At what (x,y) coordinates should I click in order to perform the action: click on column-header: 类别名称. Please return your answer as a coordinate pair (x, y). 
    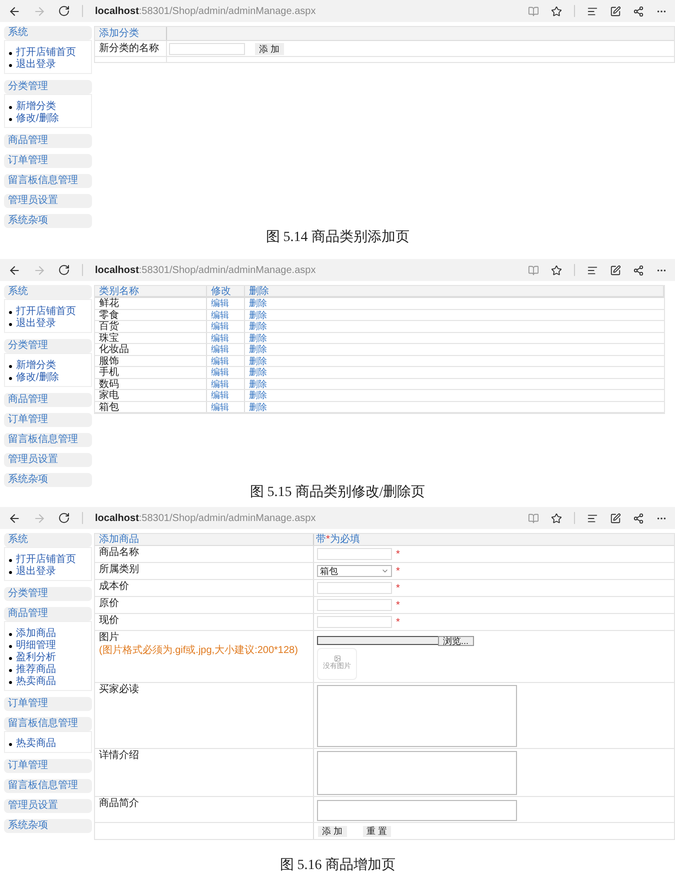
    Looking at the image, I should click on (151, 291).